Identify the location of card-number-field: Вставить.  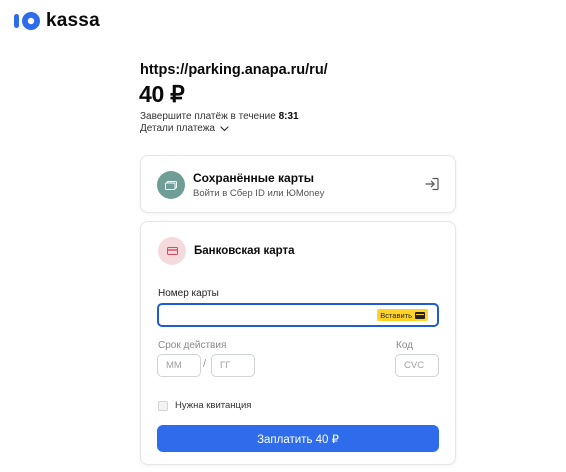
(298, 315).